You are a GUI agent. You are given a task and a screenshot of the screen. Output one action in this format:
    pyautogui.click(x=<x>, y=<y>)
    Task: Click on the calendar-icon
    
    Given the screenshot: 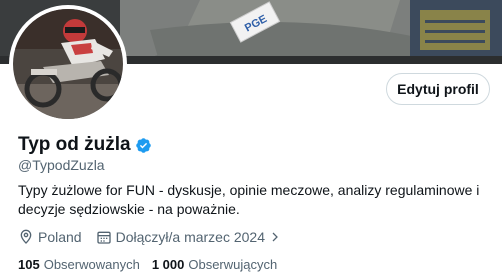 What is the action you would take?
    pyautogui.click(x=103, y=237)
    